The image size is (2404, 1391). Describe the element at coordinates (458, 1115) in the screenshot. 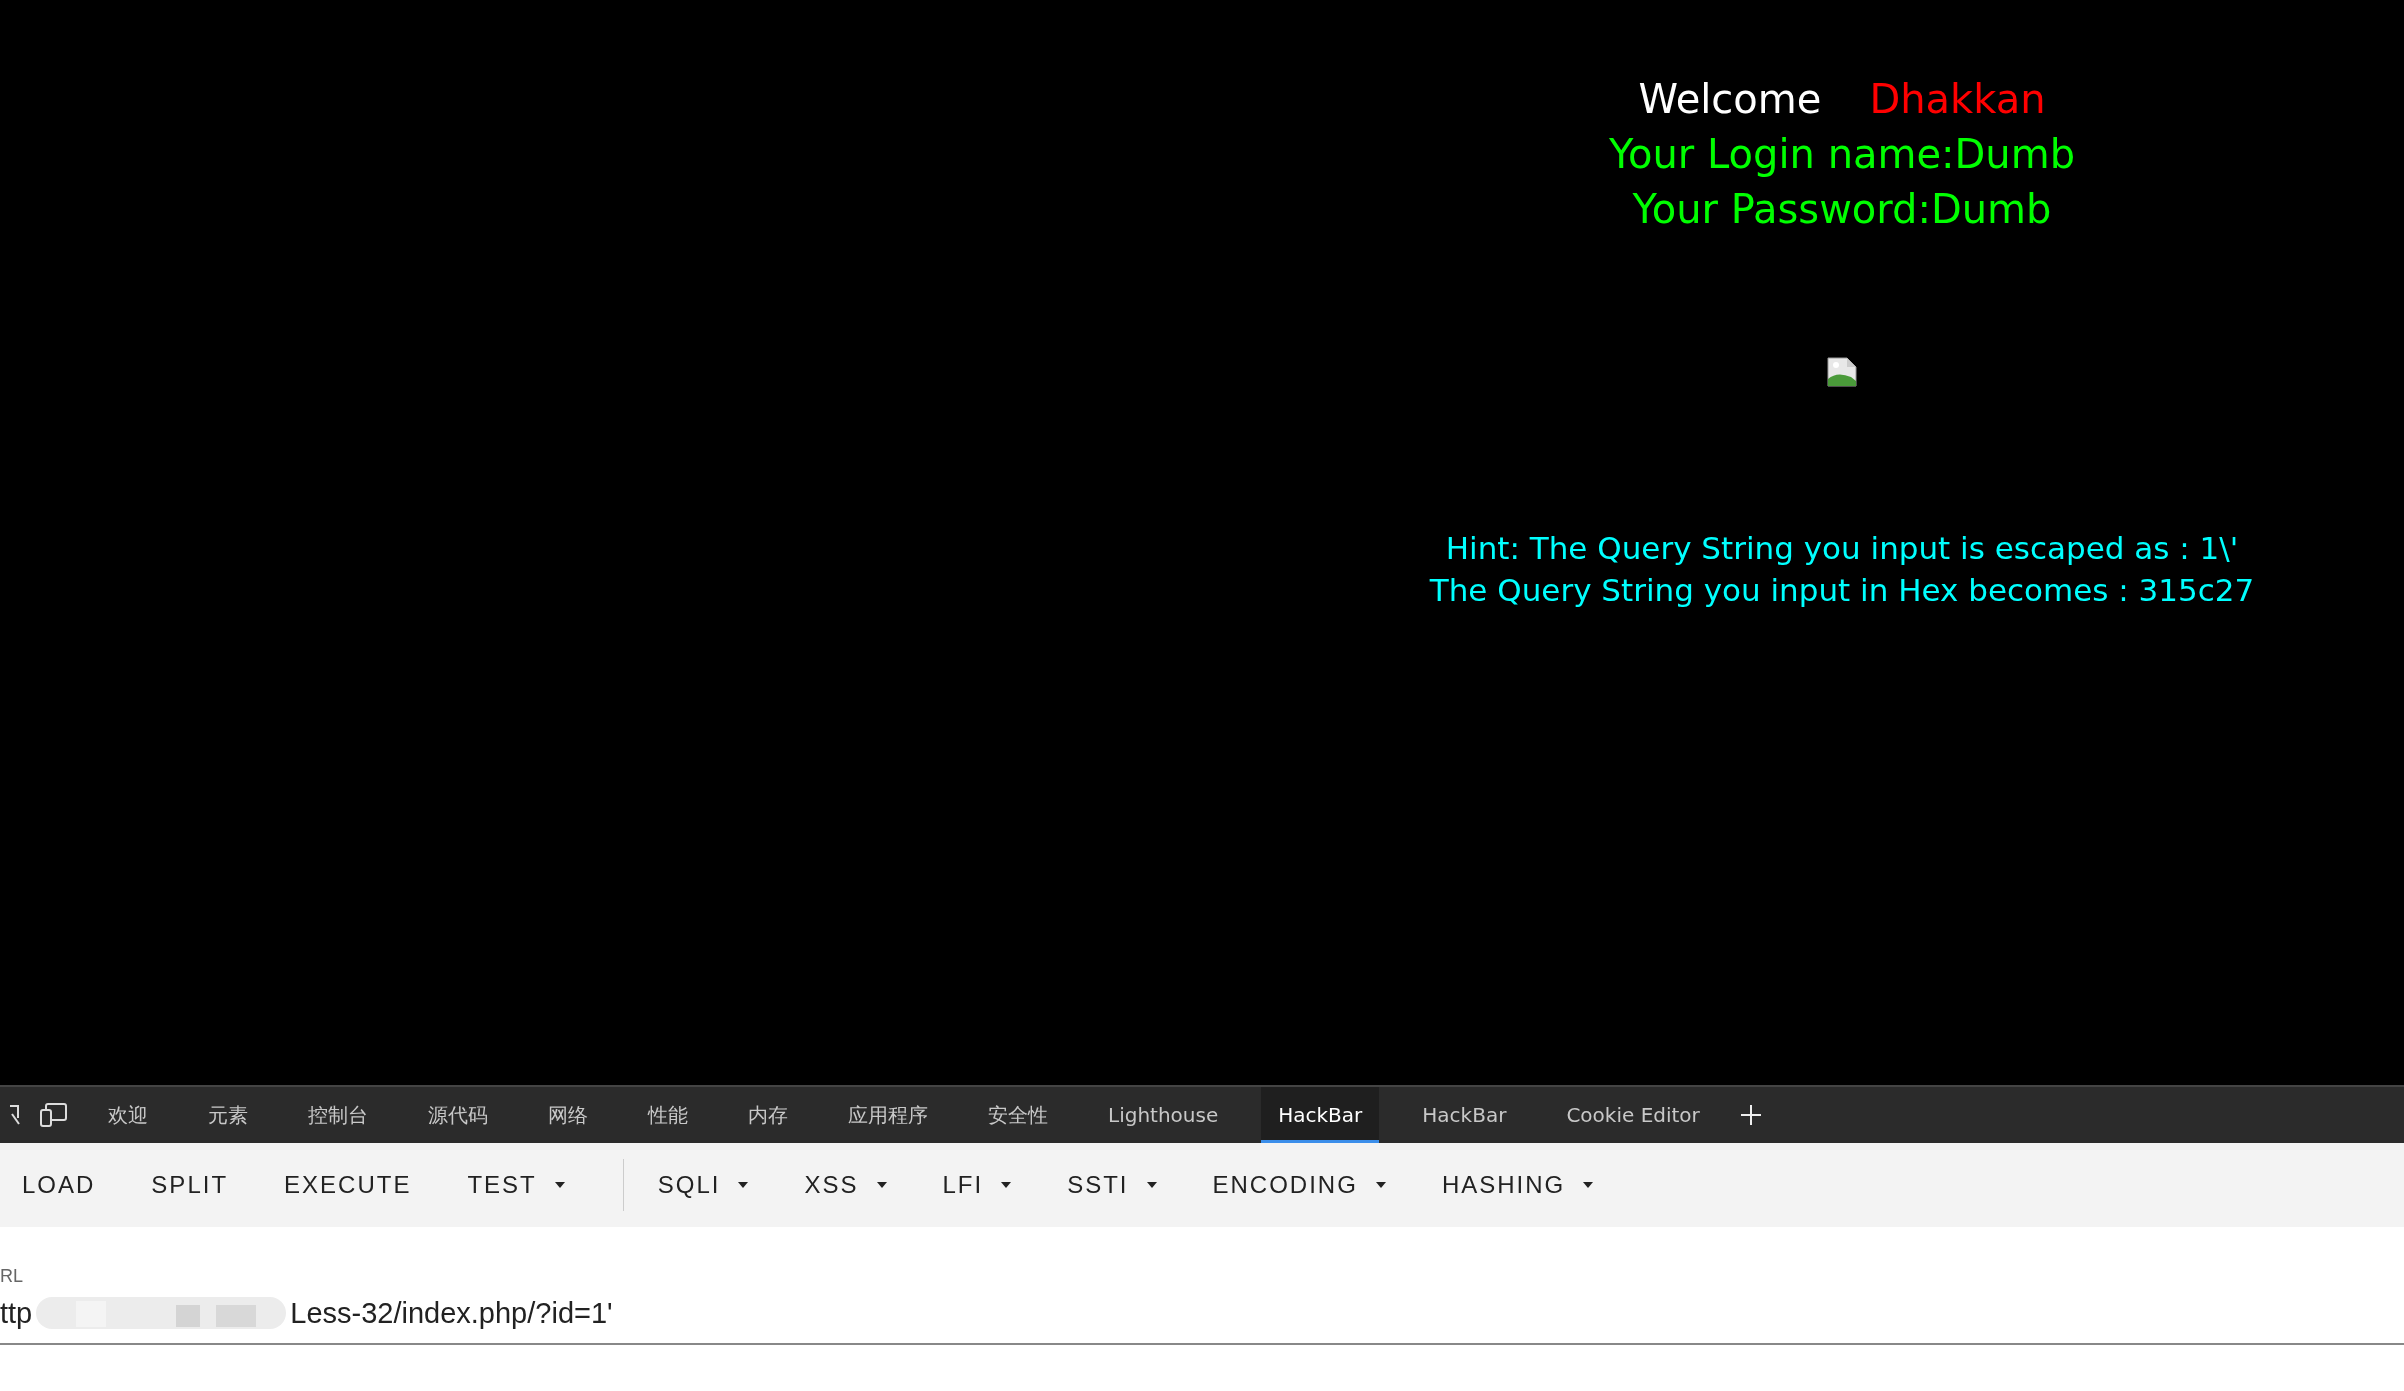

I see `devtools-tab: 源代码` at that location.